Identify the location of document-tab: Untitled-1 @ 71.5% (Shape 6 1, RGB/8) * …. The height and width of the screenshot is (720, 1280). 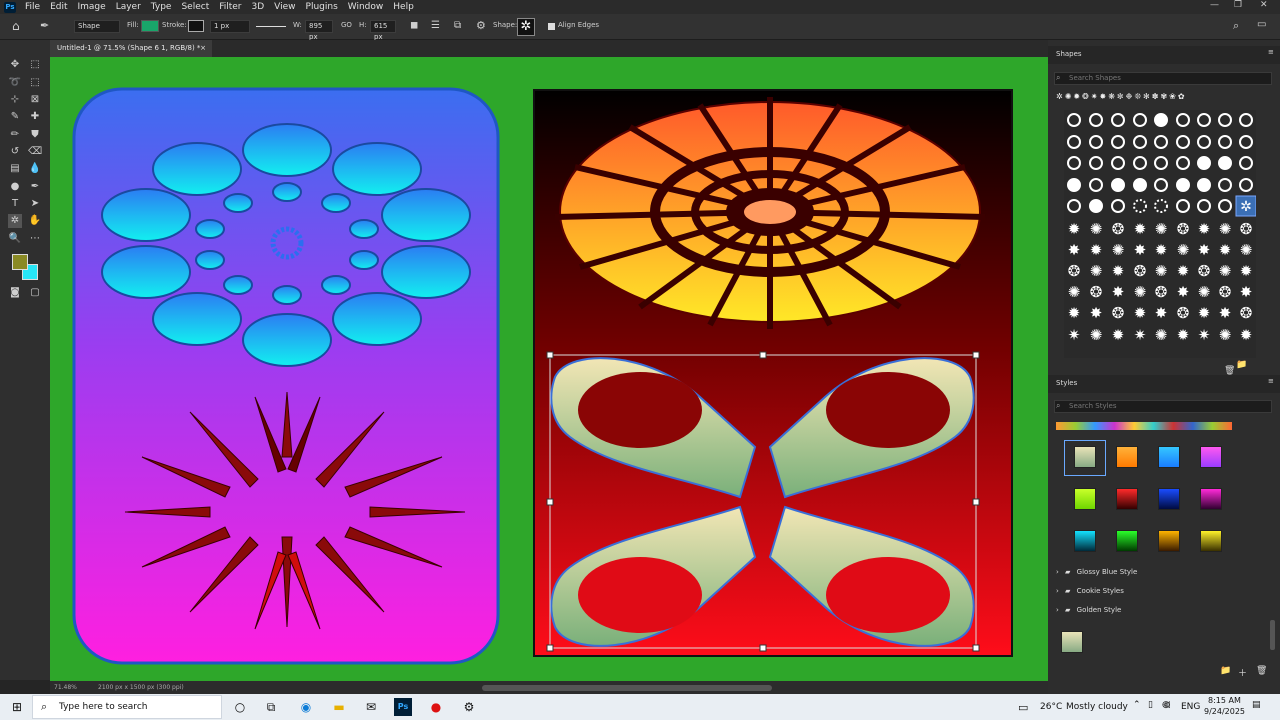
(131, 48).